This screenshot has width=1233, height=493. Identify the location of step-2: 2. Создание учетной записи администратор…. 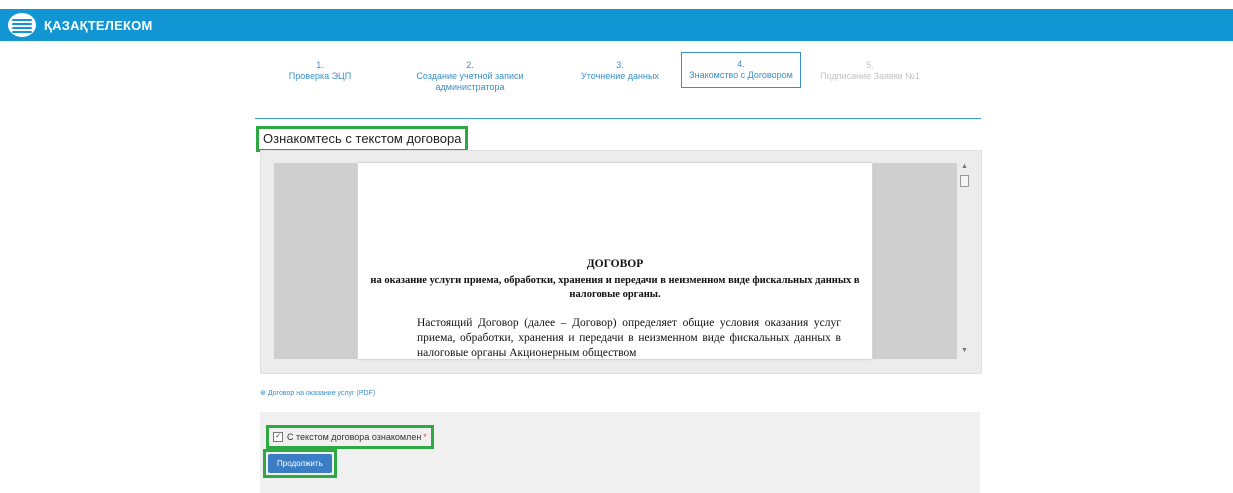
(470, 76).